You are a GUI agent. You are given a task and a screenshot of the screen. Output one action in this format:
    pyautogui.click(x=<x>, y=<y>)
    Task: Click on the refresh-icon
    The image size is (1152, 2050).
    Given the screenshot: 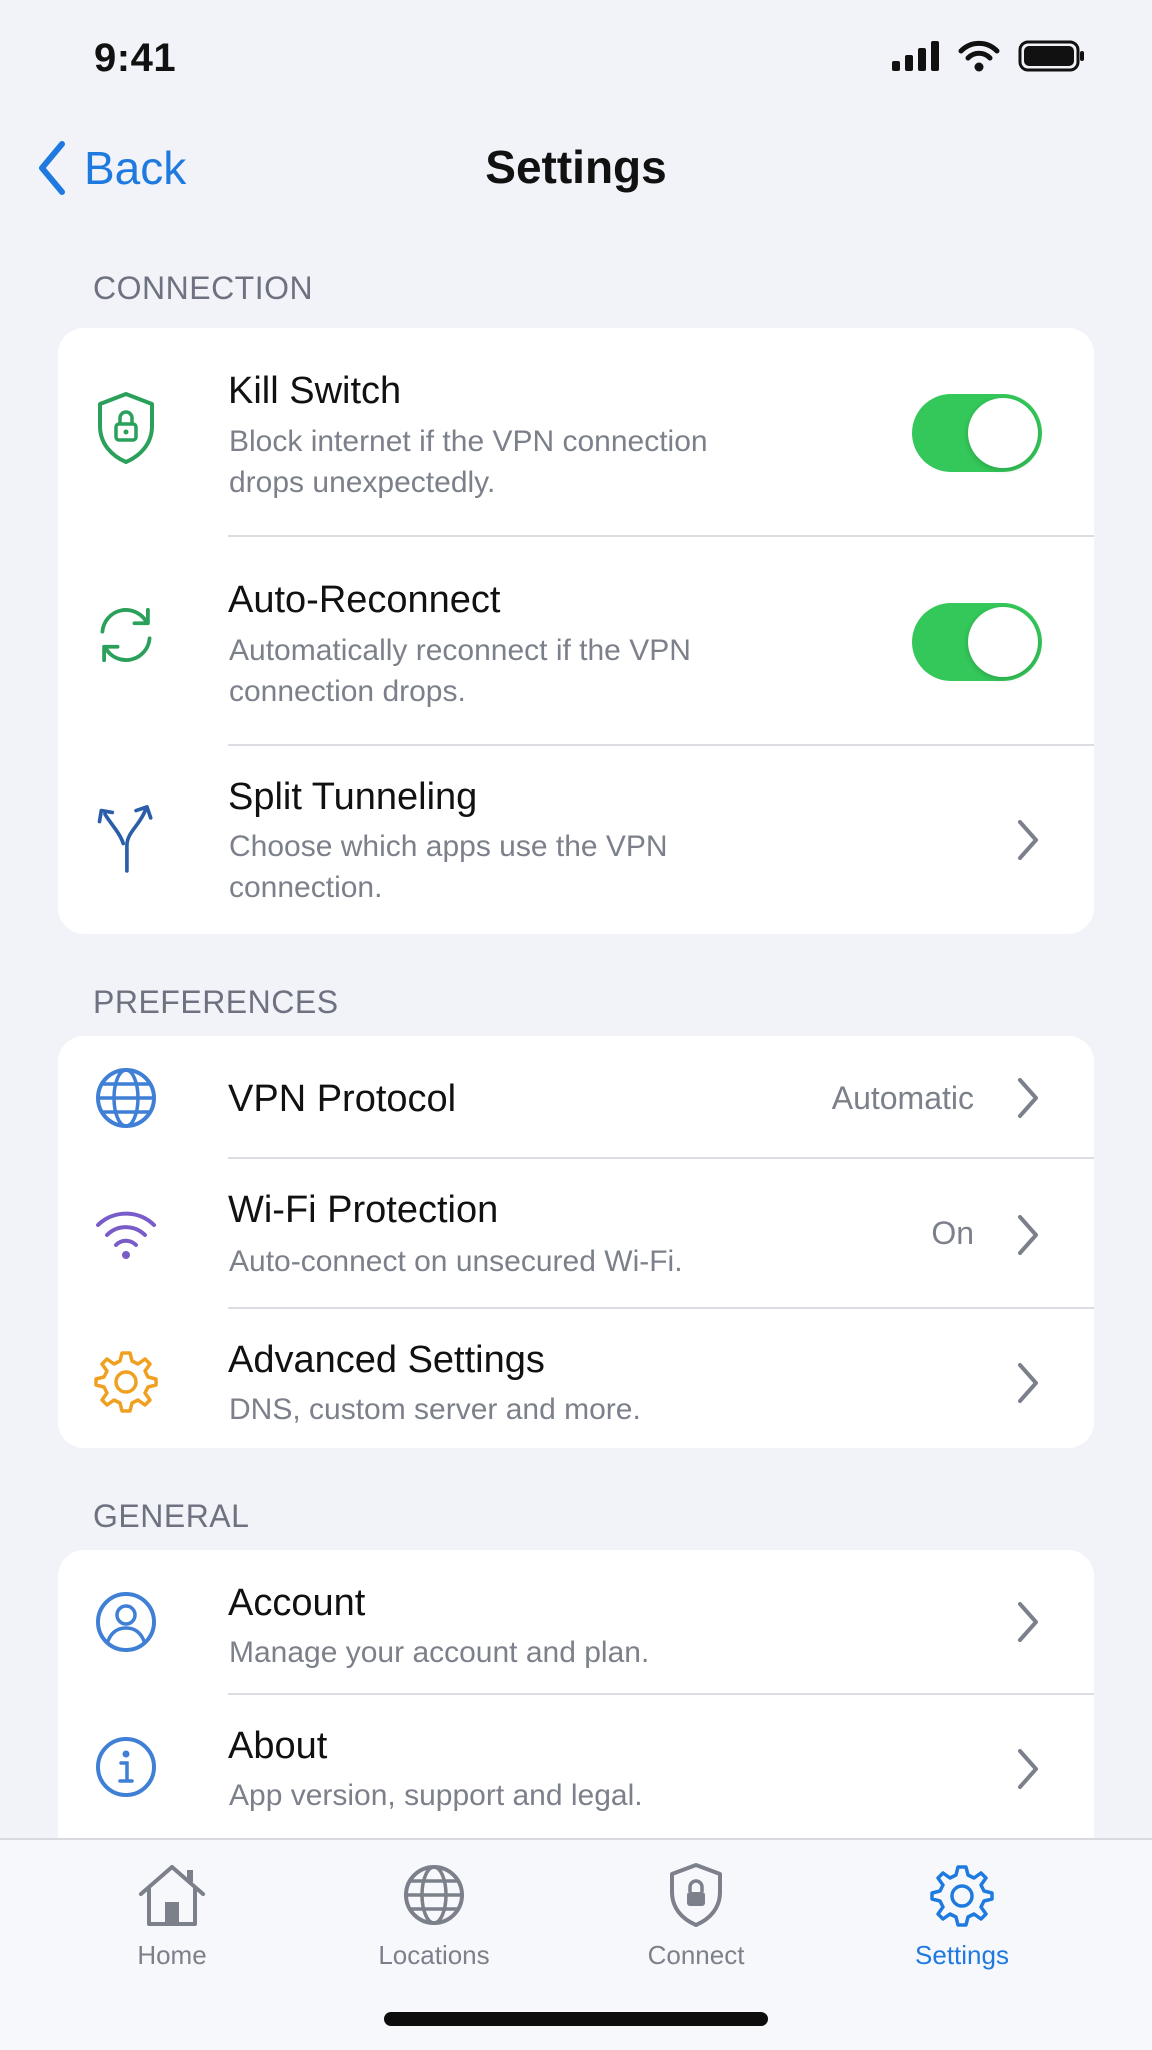 What is the action you would take?
    pyautogui.click(x=126, y=635)
    